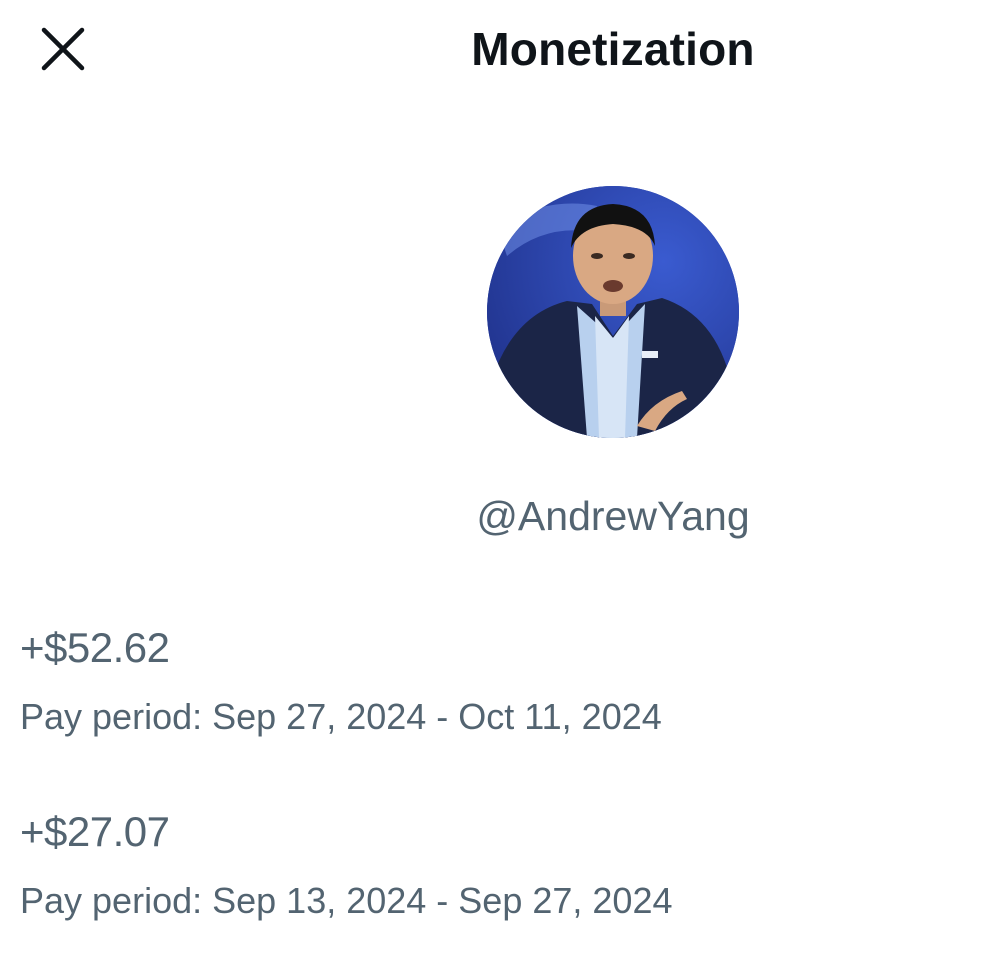 The image size is (997, 959). Describe the element at coordinates (341, 716) in the screenshot. I see `payout-period: Pay period: Sep 27, 2024 - Oct 11, 2024` at that location.